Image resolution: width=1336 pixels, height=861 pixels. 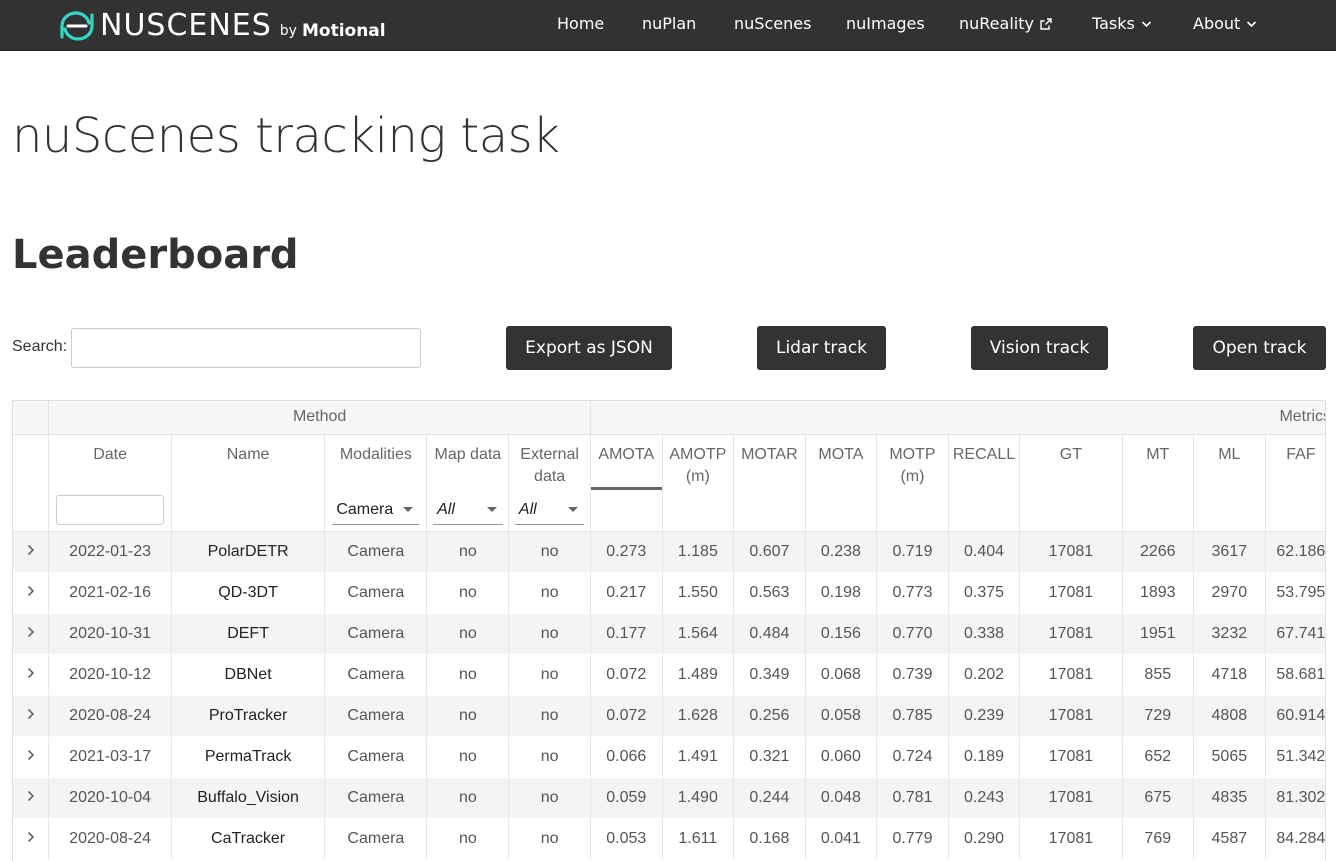 What do you see at coordinates (984, 462) in the screenshot?
I see `header-recall: RECALL` at bounding box center [984, 462].